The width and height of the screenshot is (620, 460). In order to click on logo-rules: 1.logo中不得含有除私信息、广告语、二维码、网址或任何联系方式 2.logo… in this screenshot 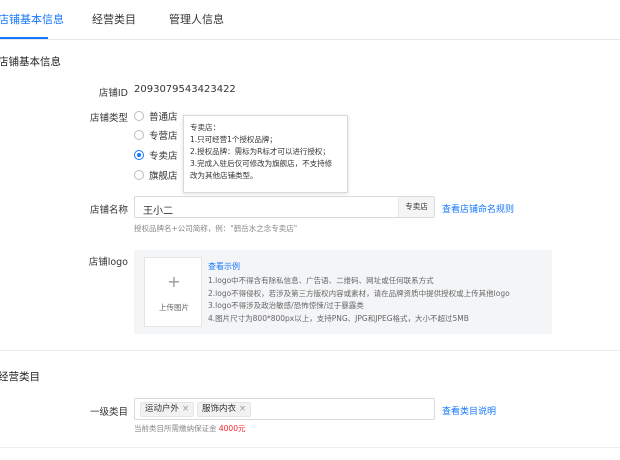, I will do `click(359, 300)`.